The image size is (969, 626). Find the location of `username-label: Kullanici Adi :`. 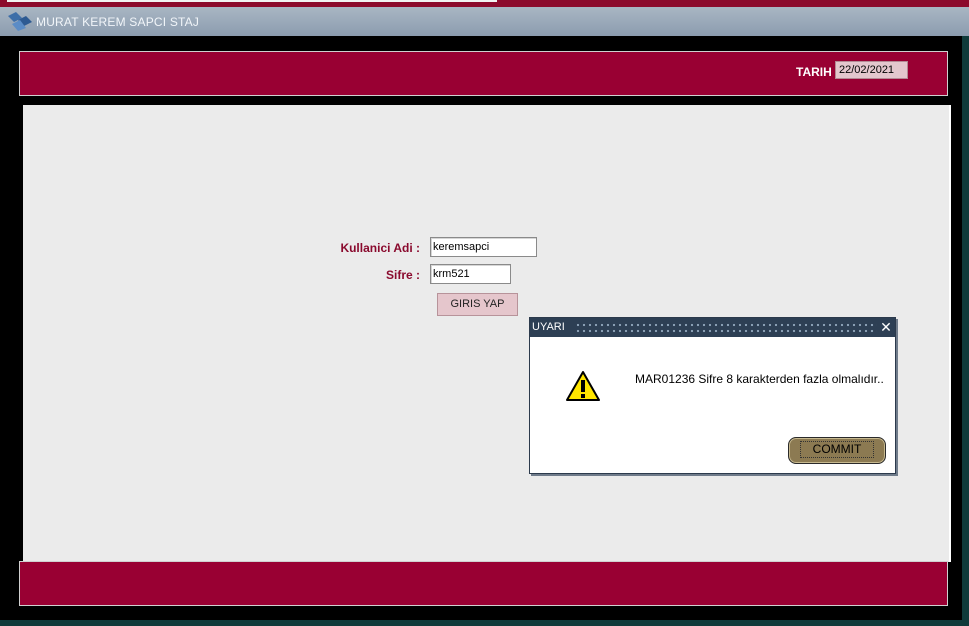

username-label: Kullanici Adi : is located at coordinates (380, 248).